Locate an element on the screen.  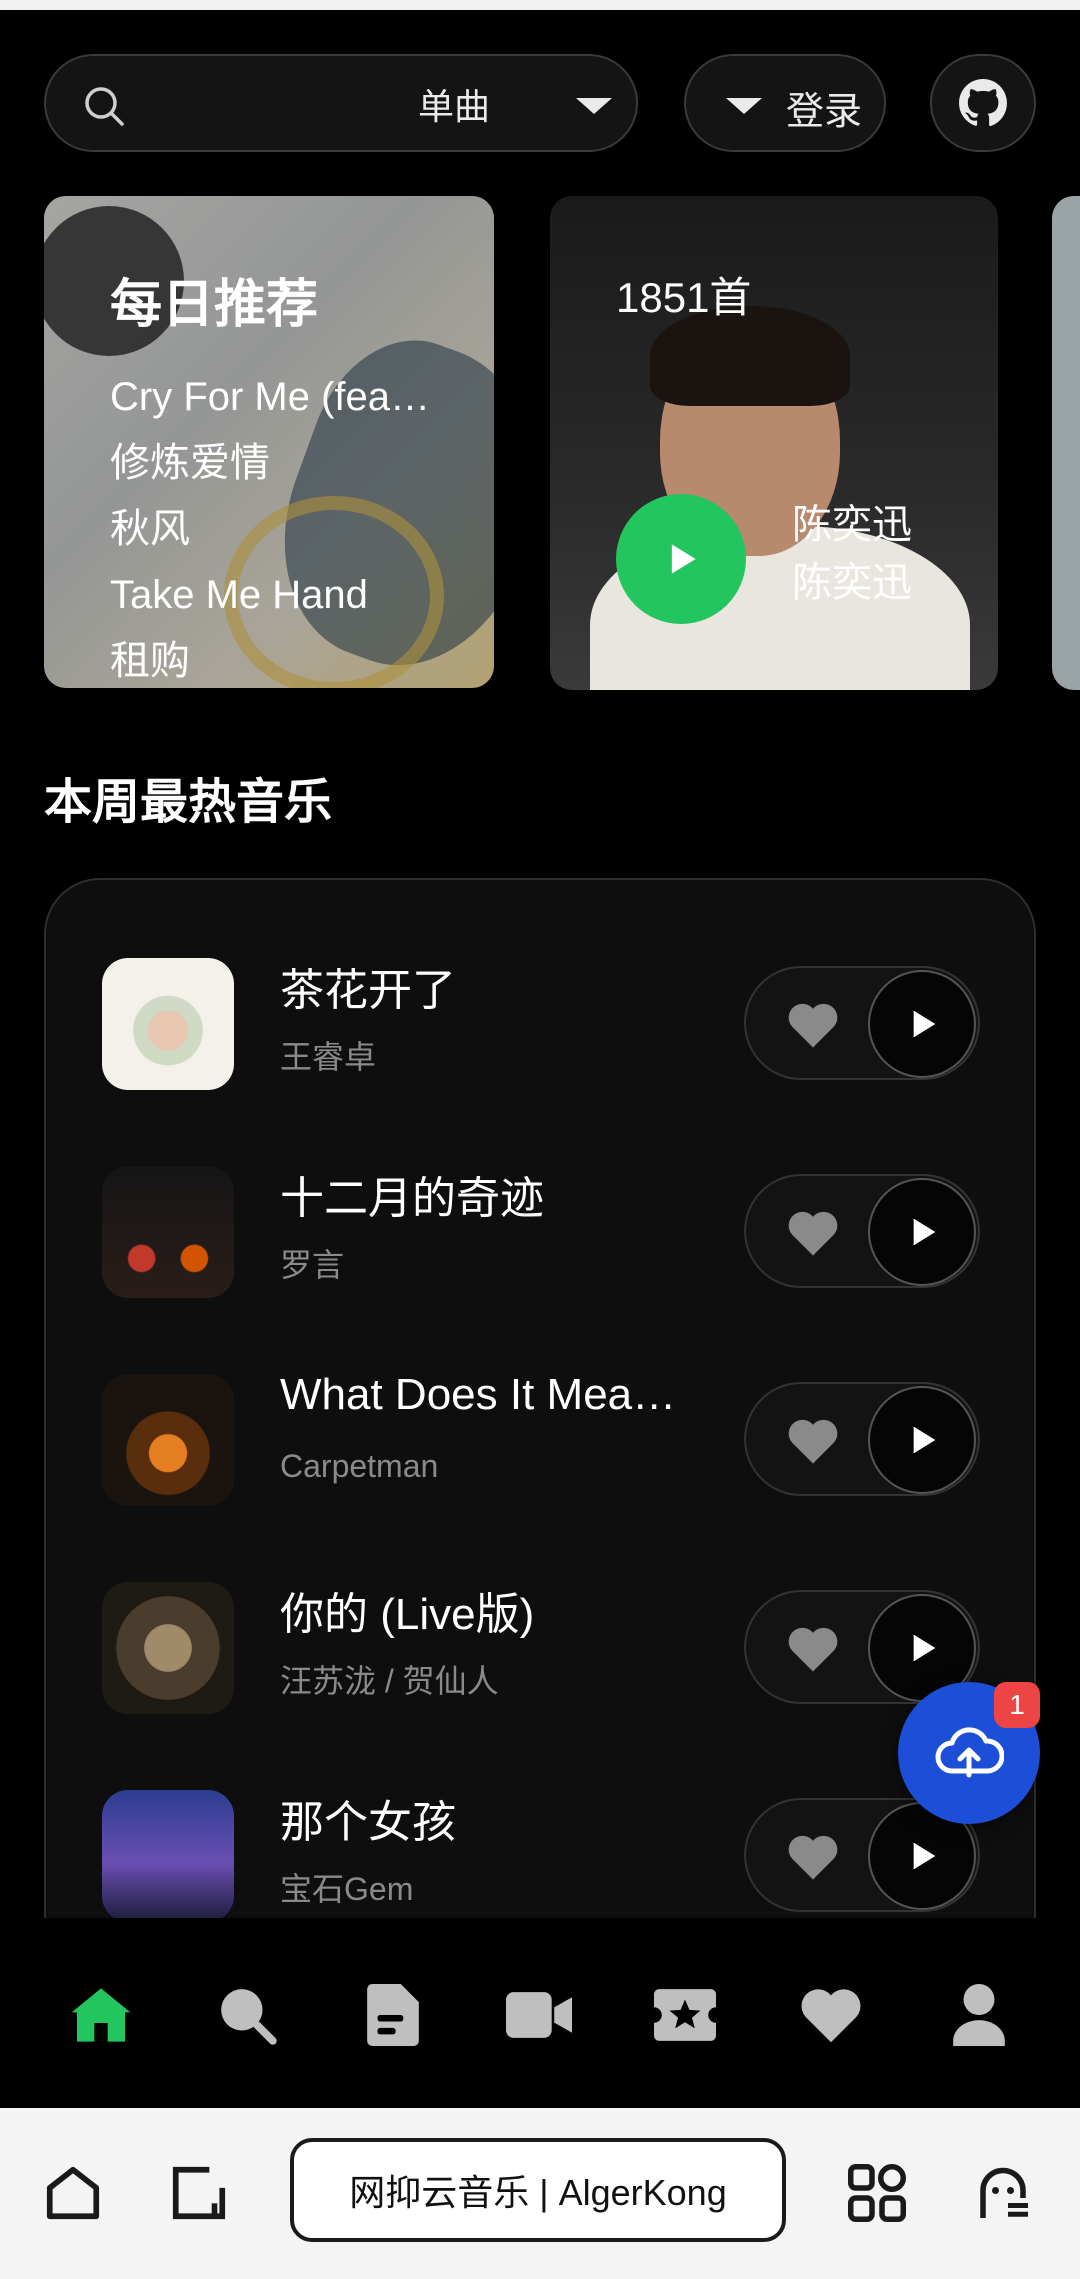
notification-badge: 1 is located at coordinates (1017, 1705).